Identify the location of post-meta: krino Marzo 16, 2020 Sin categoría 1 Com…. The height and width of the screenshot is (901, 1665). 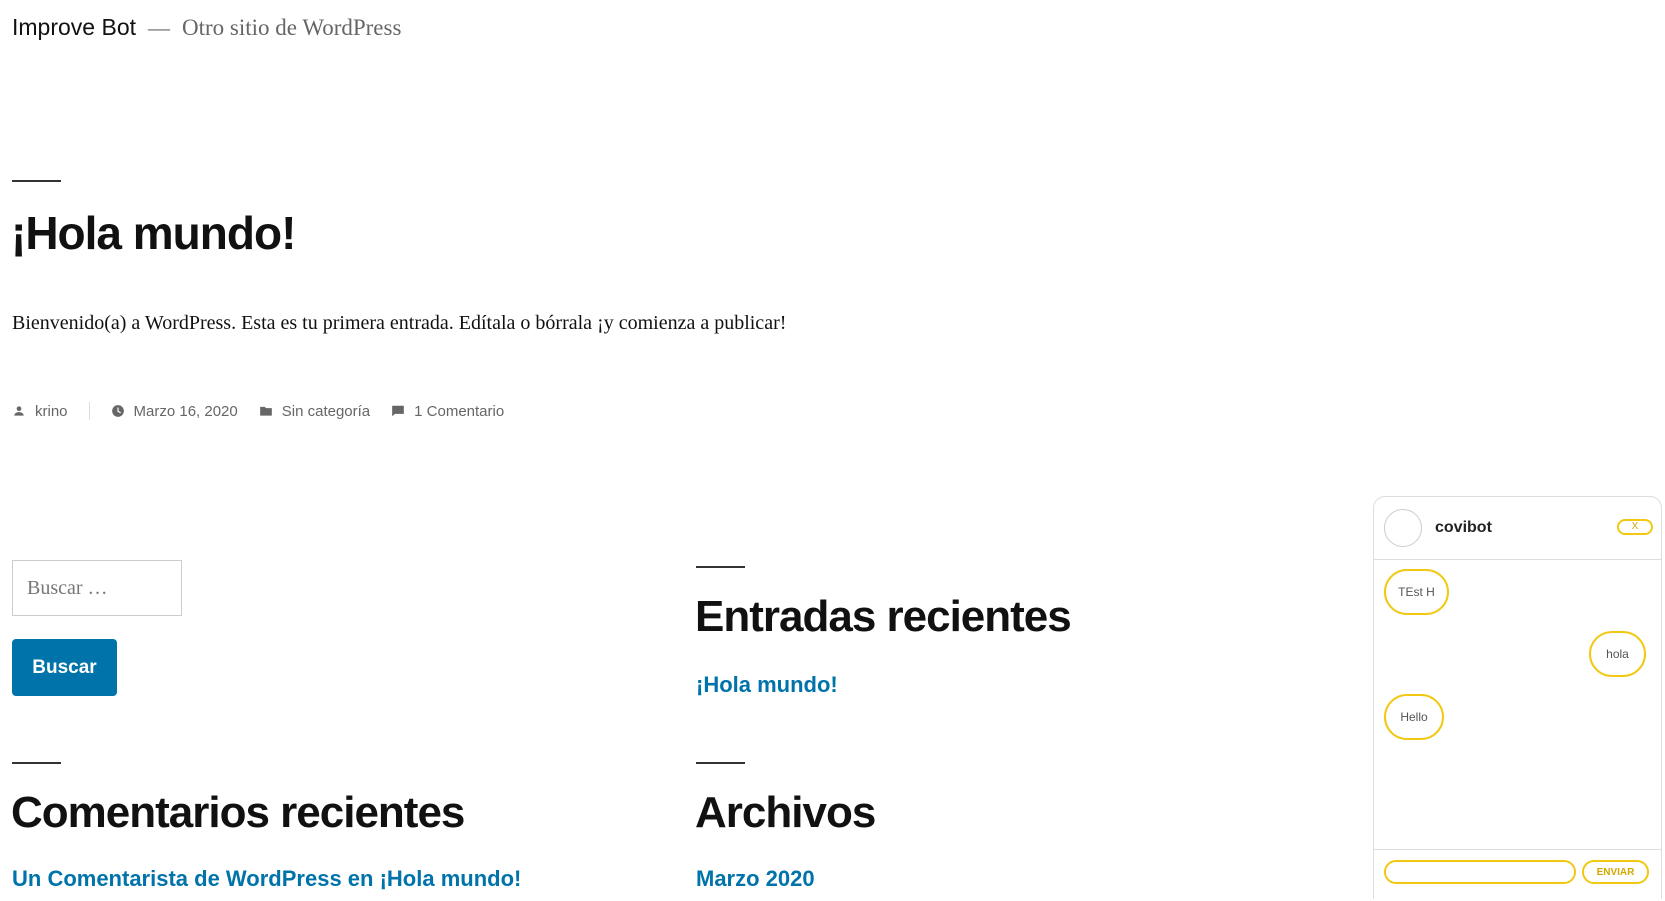
(268, 411).